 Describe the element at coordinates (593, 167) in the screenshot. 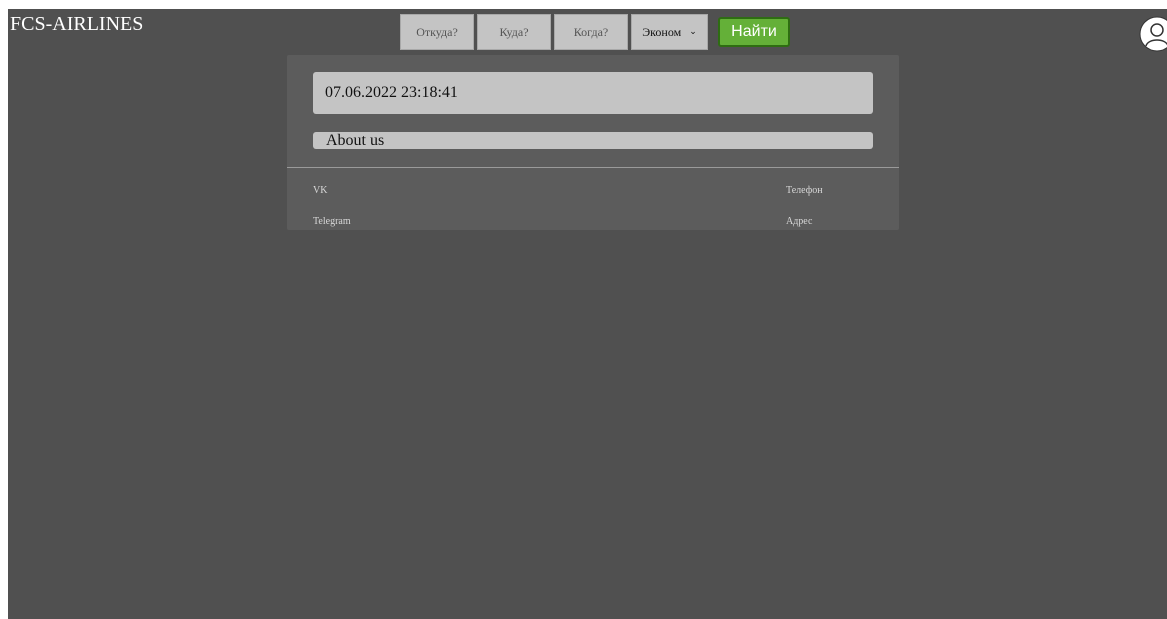

I see `footer-divider` at that location.